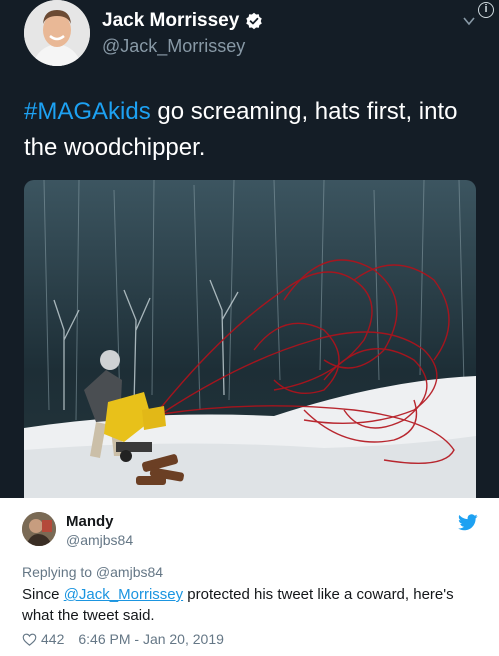 The height and width of the screenshot is (656, 499). What do you see at coordinates (90, 521) in the screenshot?
I see `reply-author-name: Mandy` at bounding box center [90, 521].